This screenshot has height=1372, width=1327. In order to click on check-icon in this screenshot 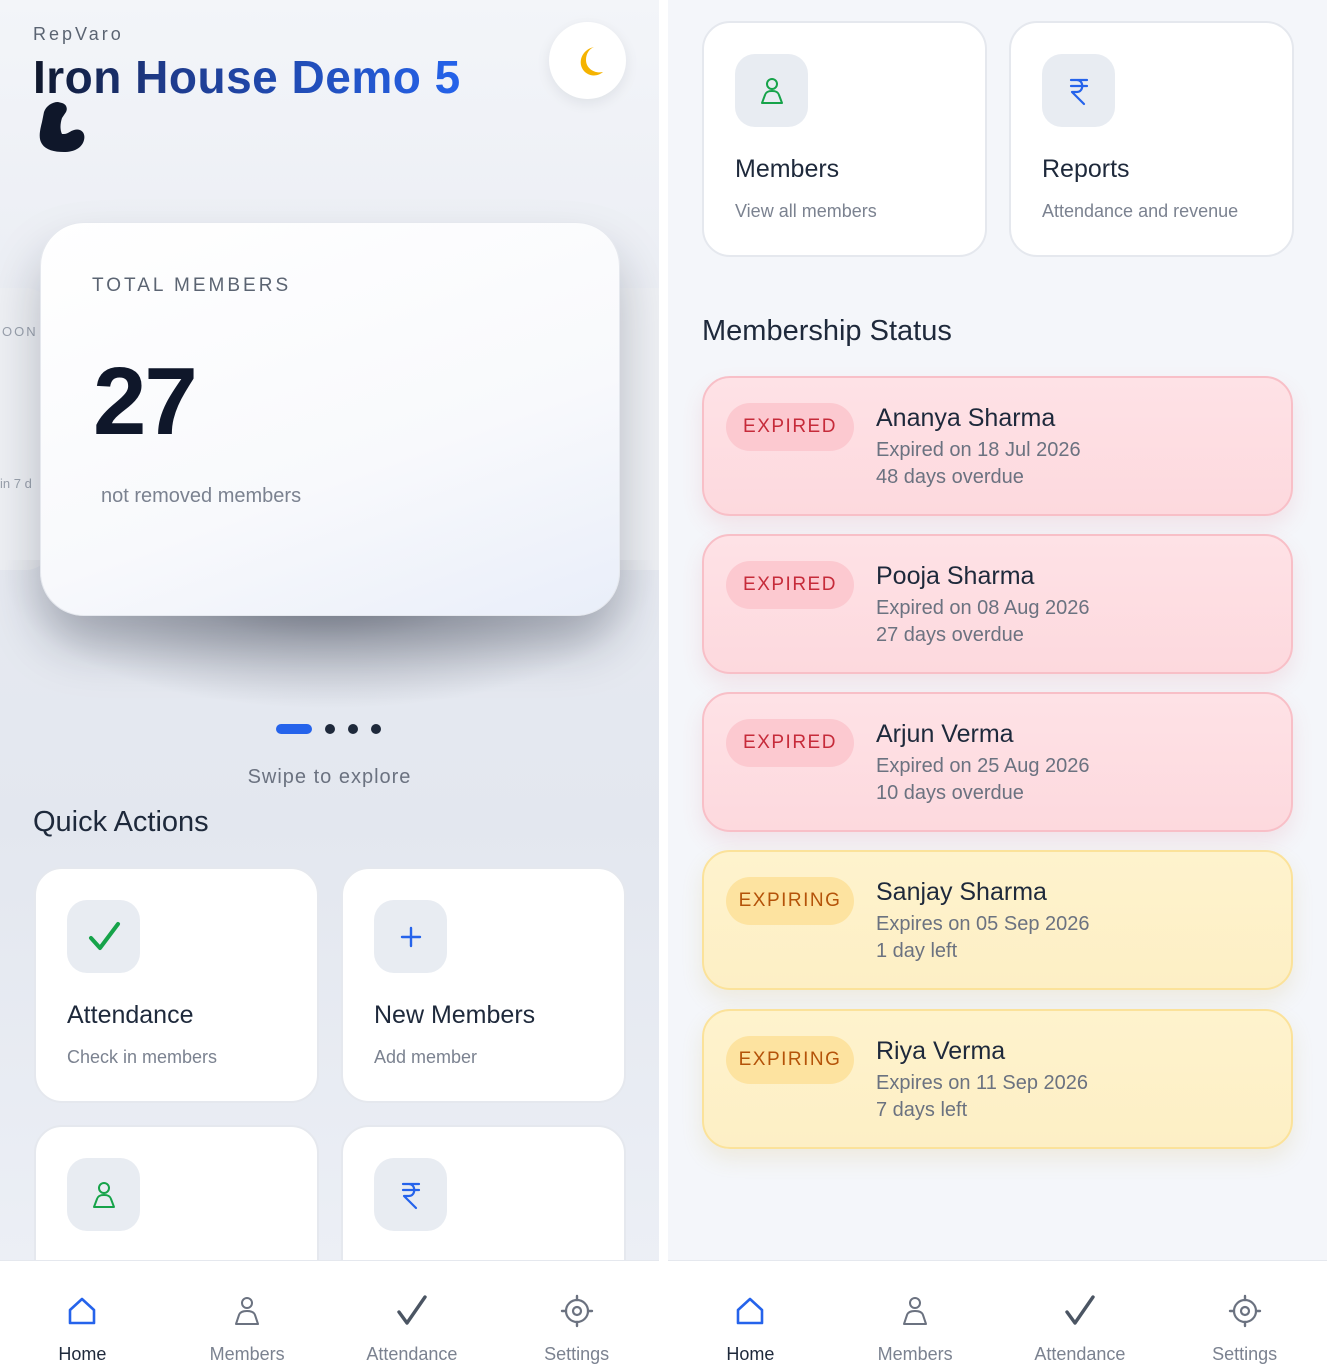, I will do `click(104, 935)`.